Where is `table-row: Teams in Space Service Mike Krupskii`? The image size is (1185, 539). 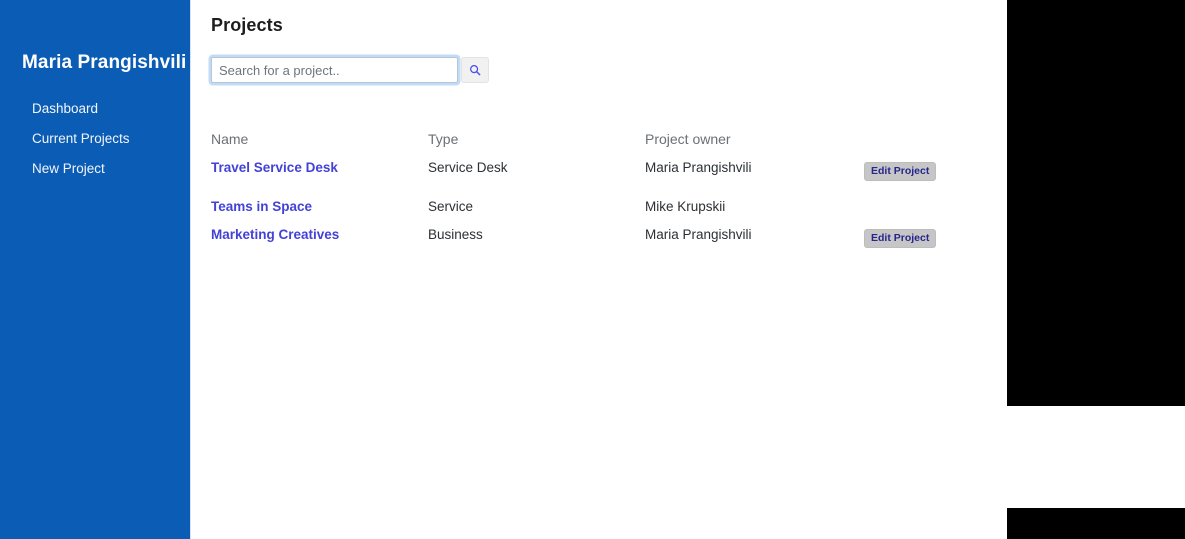 table-row: Teams in Space Service Mike Krupskii is located at coordinates (671, 207).